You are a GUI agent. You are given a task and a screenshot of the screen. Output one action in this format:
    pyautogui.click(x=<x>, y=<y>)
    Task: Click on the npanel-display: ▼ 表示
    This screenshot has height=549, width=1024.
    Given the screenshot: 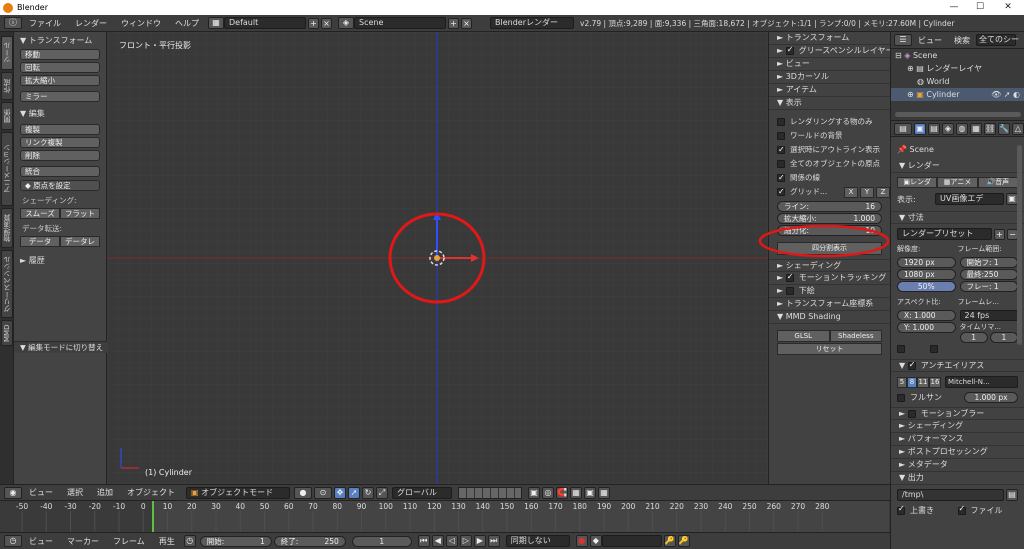 What is the action you would take?
    pyautogui.click(x=829, y=103)
    